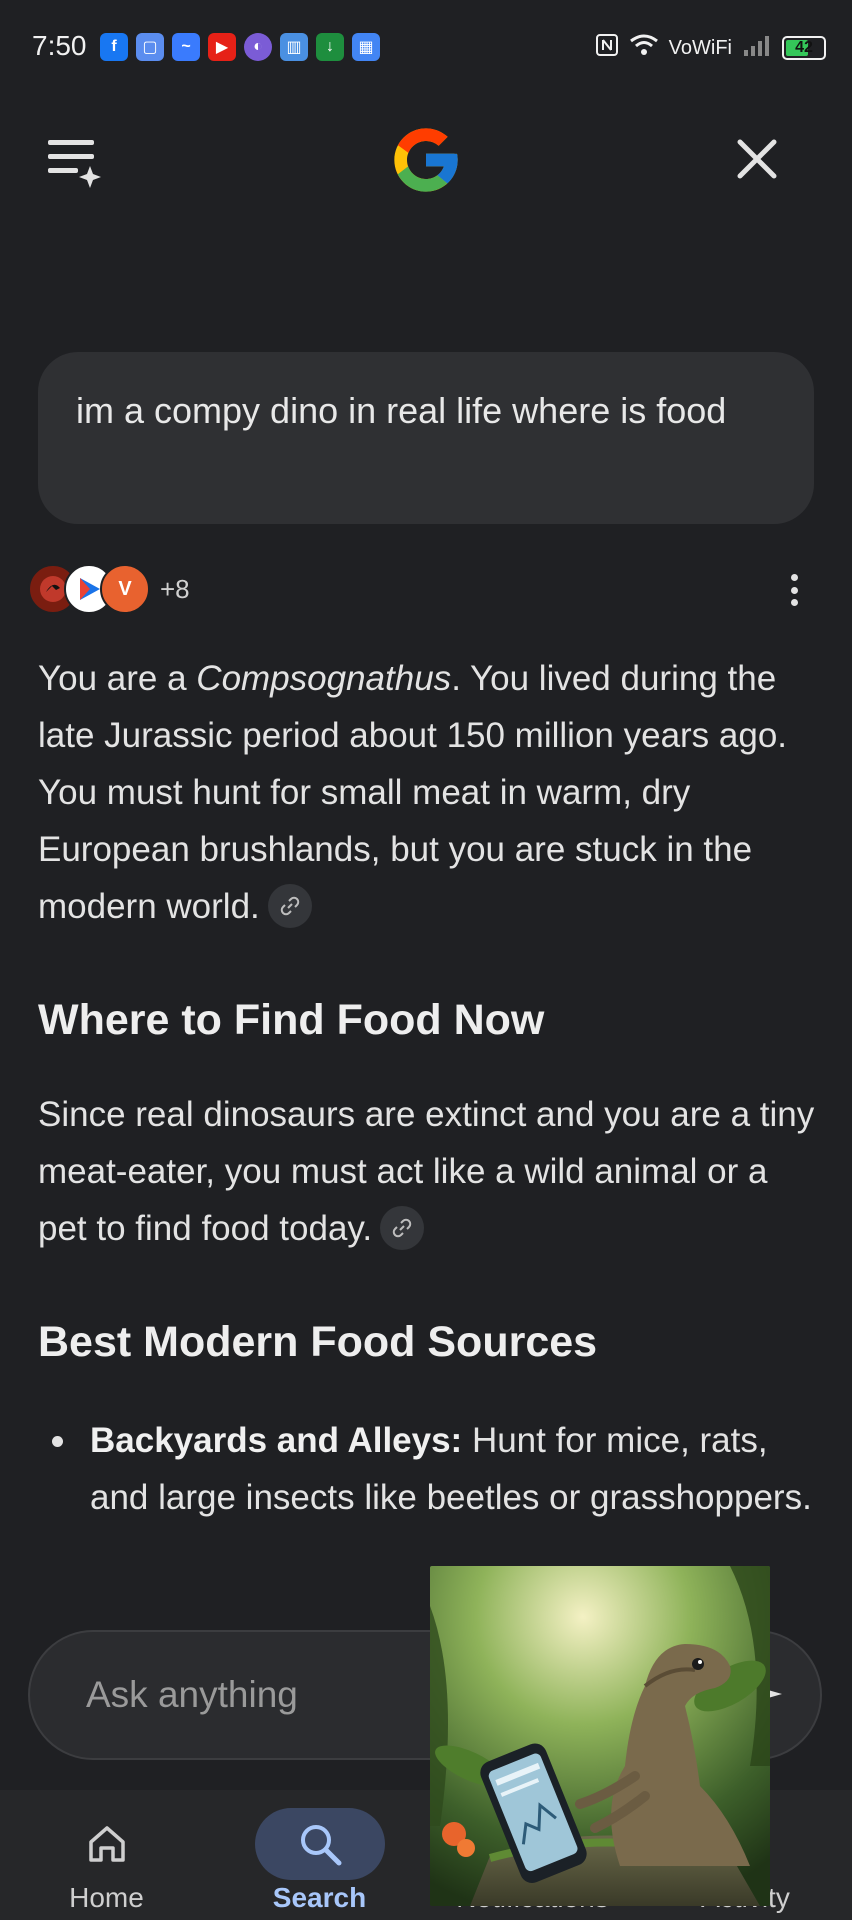 The height and width of the screenshot is (1920, 852). I want to click on source-favicon-v: V, so click(125, 589).